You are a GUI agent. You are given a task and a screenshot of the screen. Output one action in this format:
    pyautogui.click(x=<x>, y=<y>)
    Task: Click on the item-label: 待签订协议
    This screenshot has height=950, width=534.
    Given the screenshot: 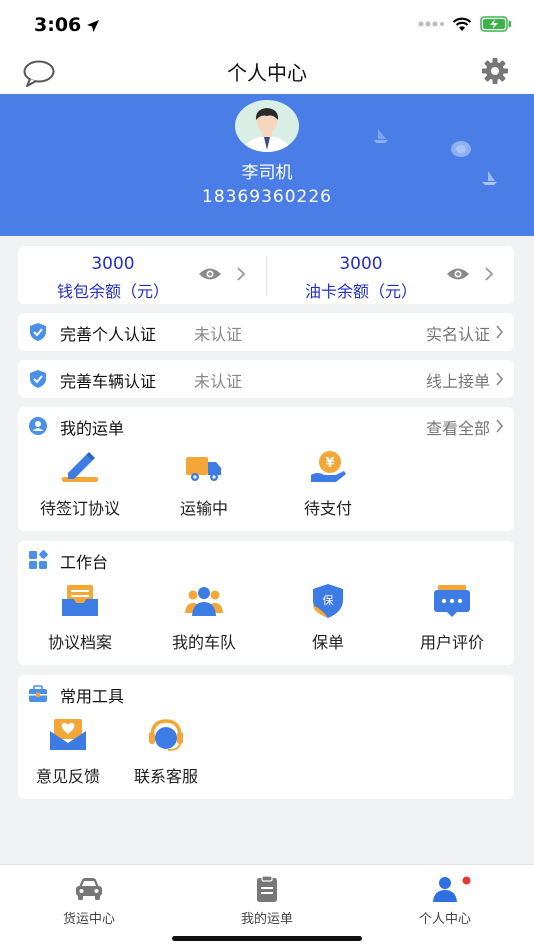 What is the action you would take?
    pyautogui.click(x=79, y=508)
    